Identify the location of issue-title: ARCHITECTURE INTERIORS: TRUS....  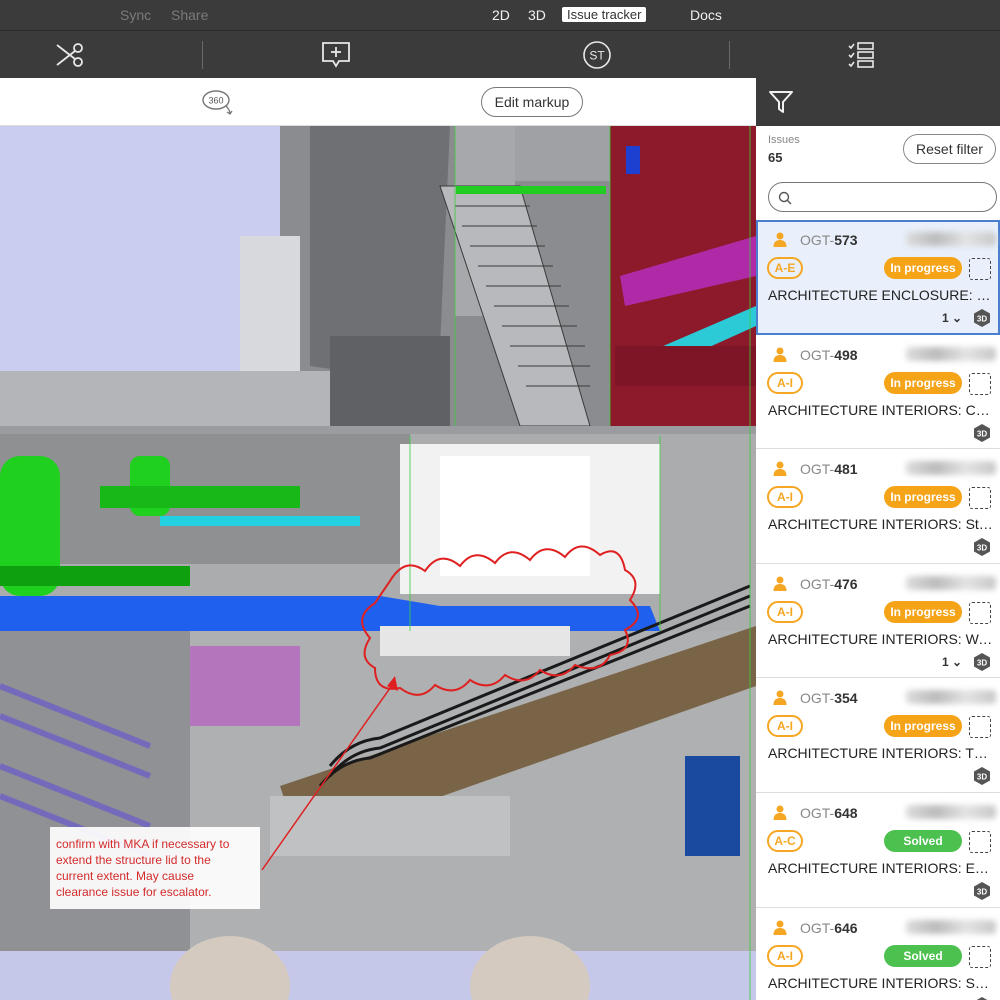
(882, 753).